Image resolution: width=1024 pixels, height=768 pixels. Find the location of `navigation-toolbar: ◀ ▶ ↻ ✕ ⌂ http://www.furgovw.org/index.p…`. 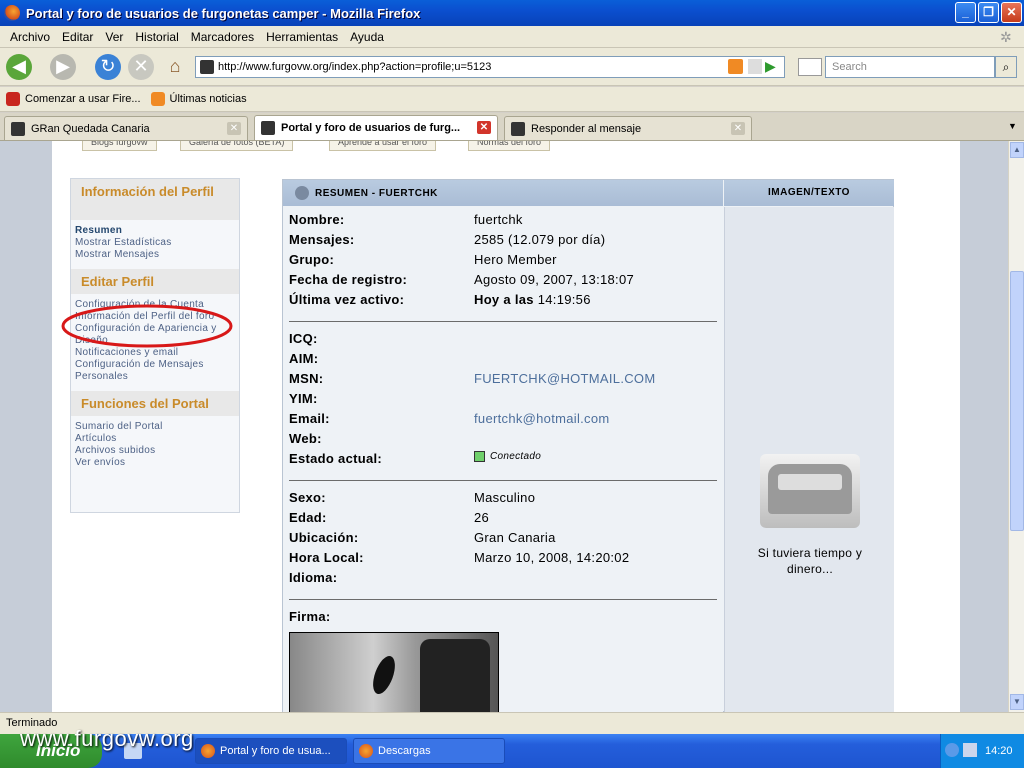

navigation-toolbar: ◀ ▶ ↻ ✕ ⌂ http://www.furgovw.org/index.p… is located at coordinates (512, 67).